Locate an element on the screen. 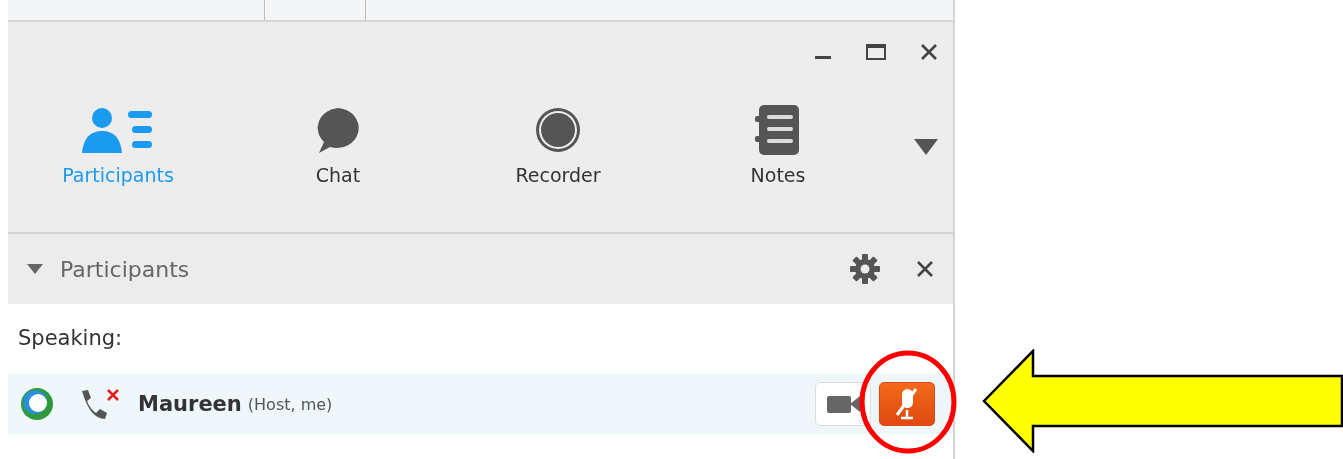 This screenshot has height=459, width=1343. dropdown-caret-icon is located at coordinates (926, 147).